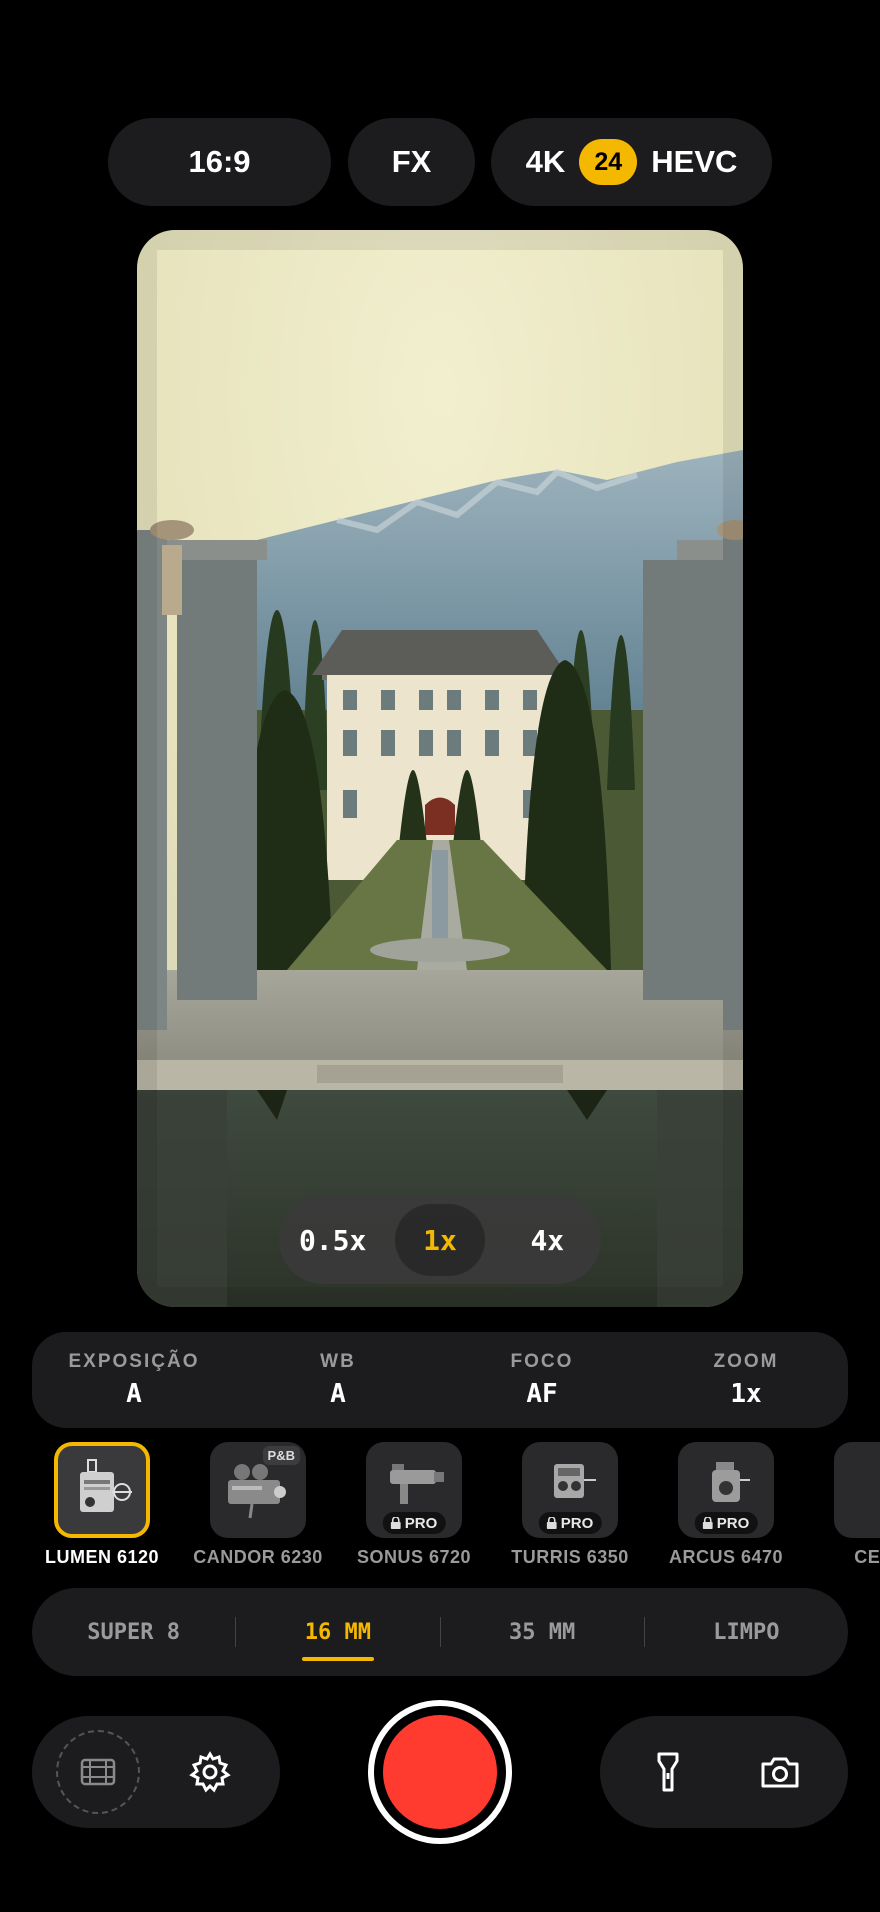 The height and width of the screenshot is (1912, 880). I want to click on camera-candor-6230: P&B CANDOR 6230, so click(258, 1505).